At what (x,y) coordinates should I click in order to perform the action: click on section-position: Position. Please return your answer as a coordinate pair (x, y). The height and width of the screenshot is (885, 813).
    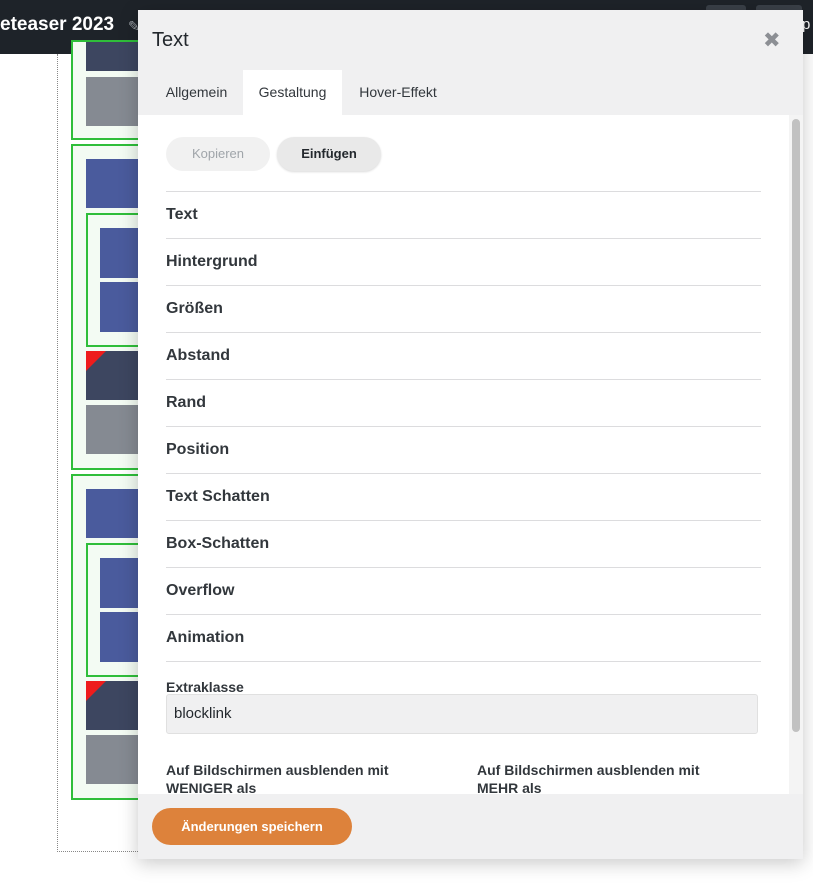
    Looking at the image, I should click on (463, 449).